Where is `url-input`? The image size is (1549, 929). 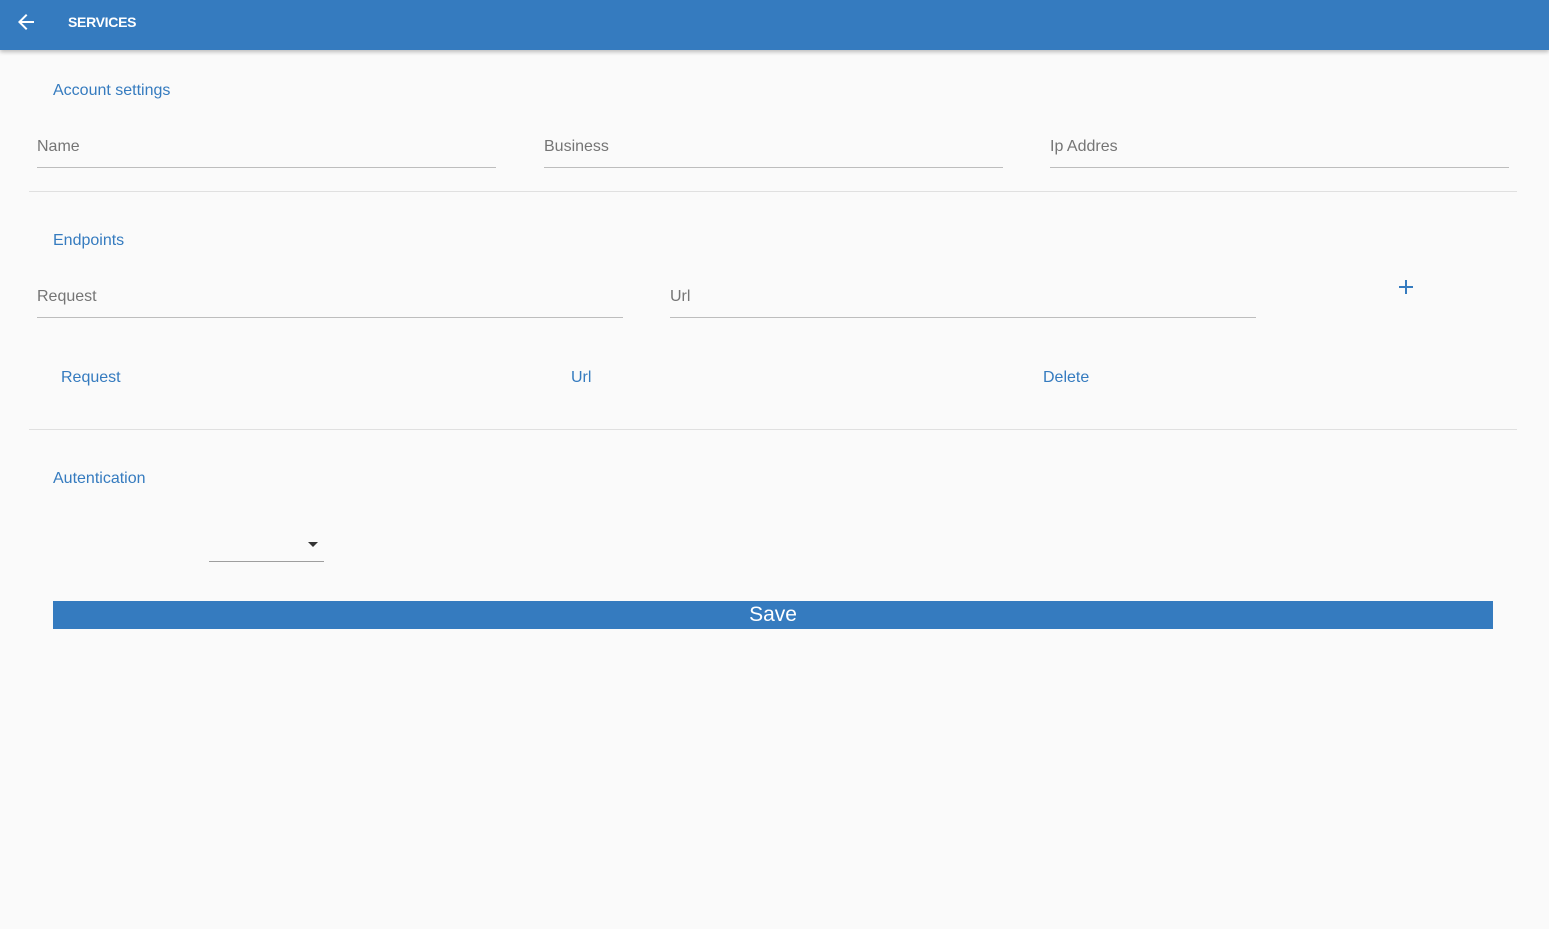 url-input is located at coordinates (963, 297).